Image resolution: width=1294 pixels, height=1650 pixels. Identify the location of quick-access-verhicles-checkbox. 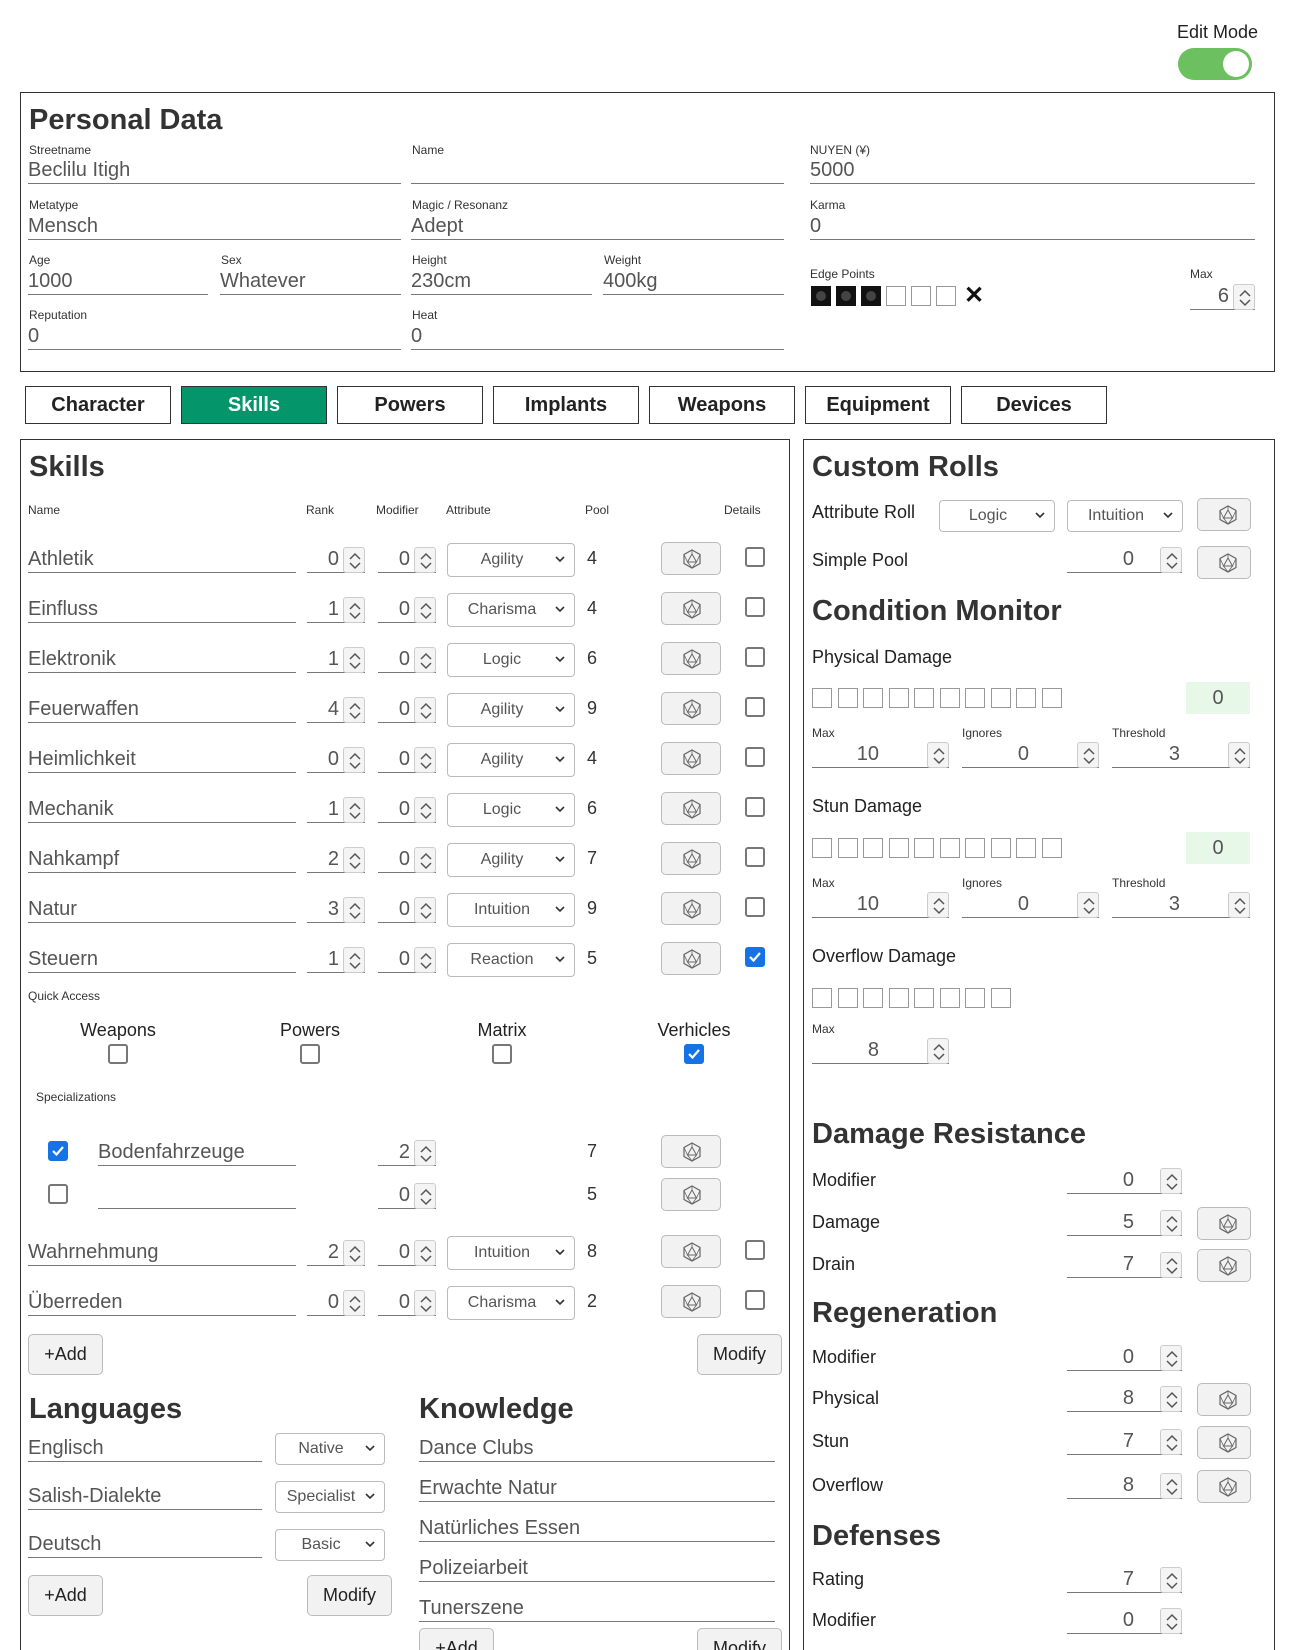
(694, 1054).